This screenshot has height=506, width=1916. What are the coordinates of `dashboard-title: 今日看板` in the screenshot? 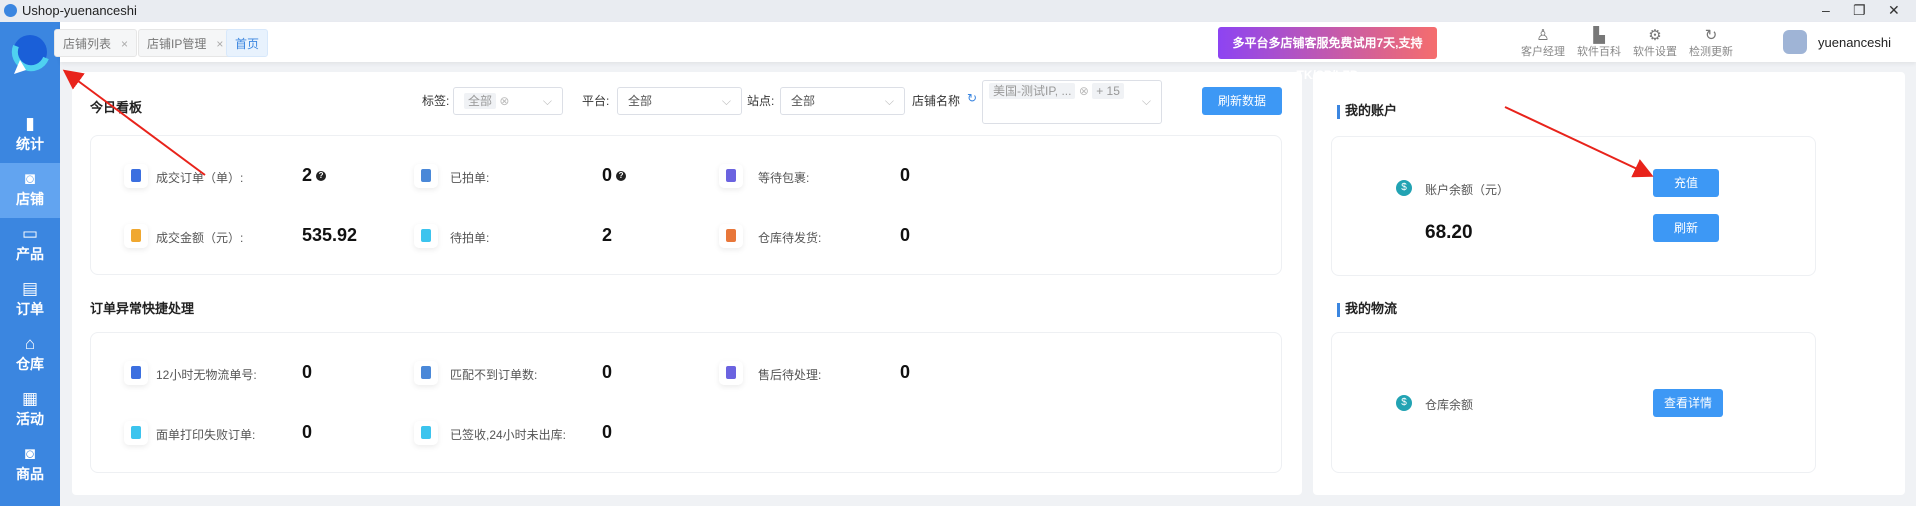 It's located at (116, 107).